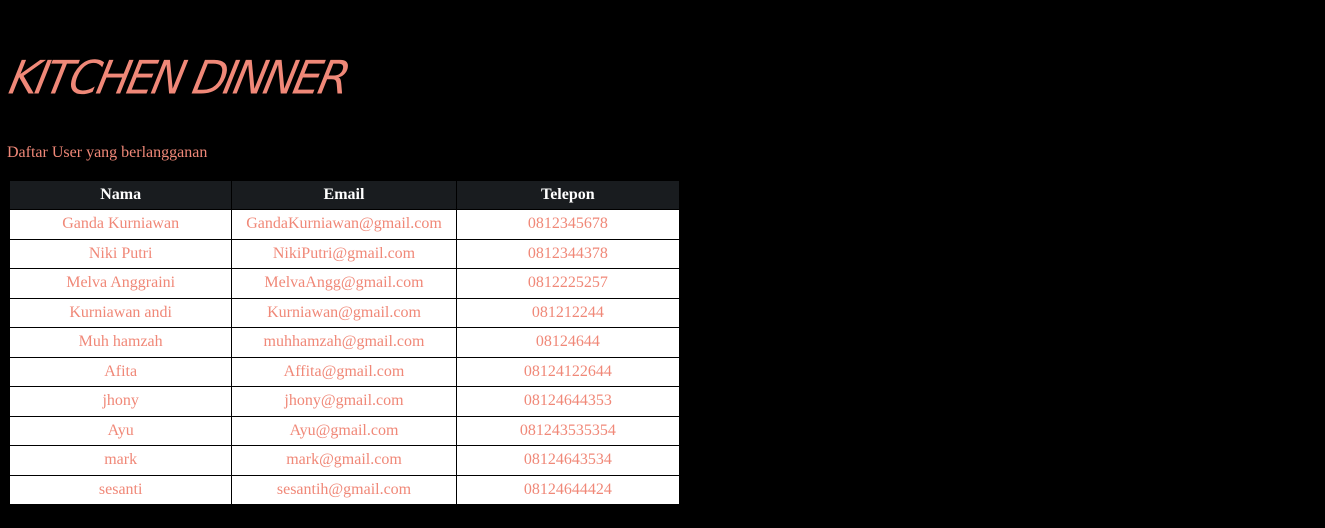 The width and height of the screenshot is (1325, 528). I want to click on cell-email: GandaKurniawan@gmail.com, so click(344, 224).